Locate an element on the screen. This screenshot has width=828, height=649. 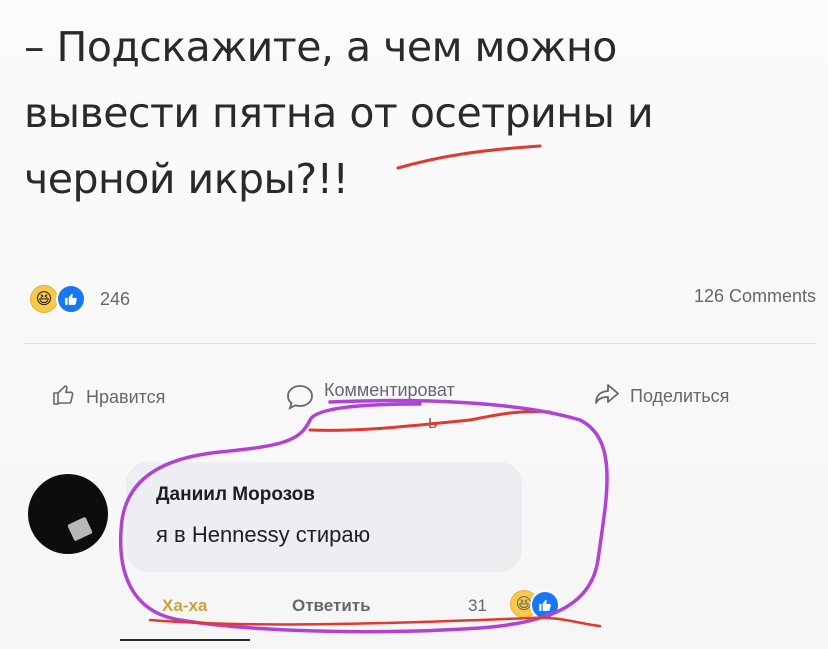
post-line-1: – Подскажите, а чем можно is located at coordinates (320, 47).